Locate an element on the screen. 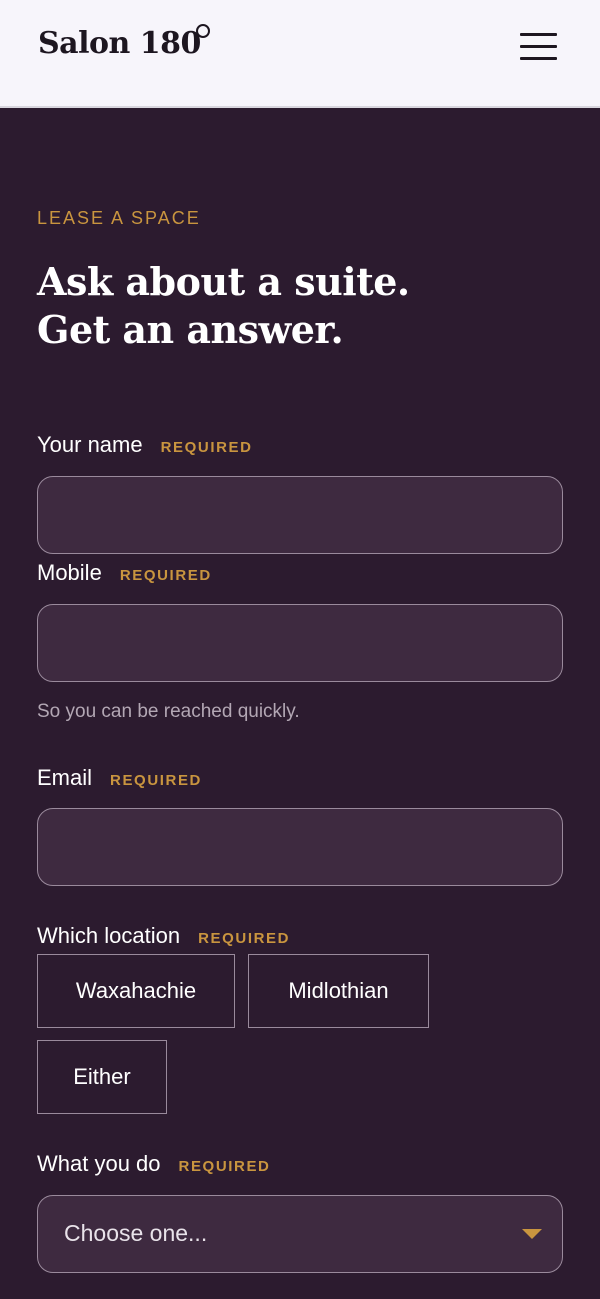 The image size is (600, 1299). mobile-label: Mobile REQUIRED is located at coordinates (124, 573).